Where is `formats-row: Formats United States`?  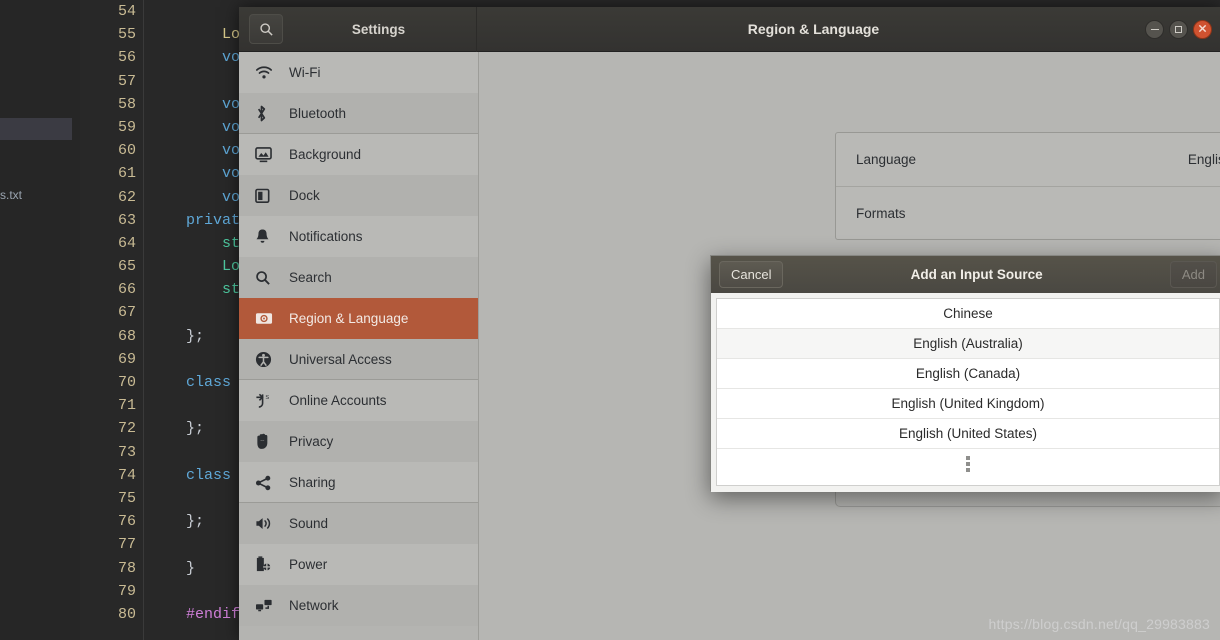
formats-row: Formats United States is located at coordinates (1028, 212).